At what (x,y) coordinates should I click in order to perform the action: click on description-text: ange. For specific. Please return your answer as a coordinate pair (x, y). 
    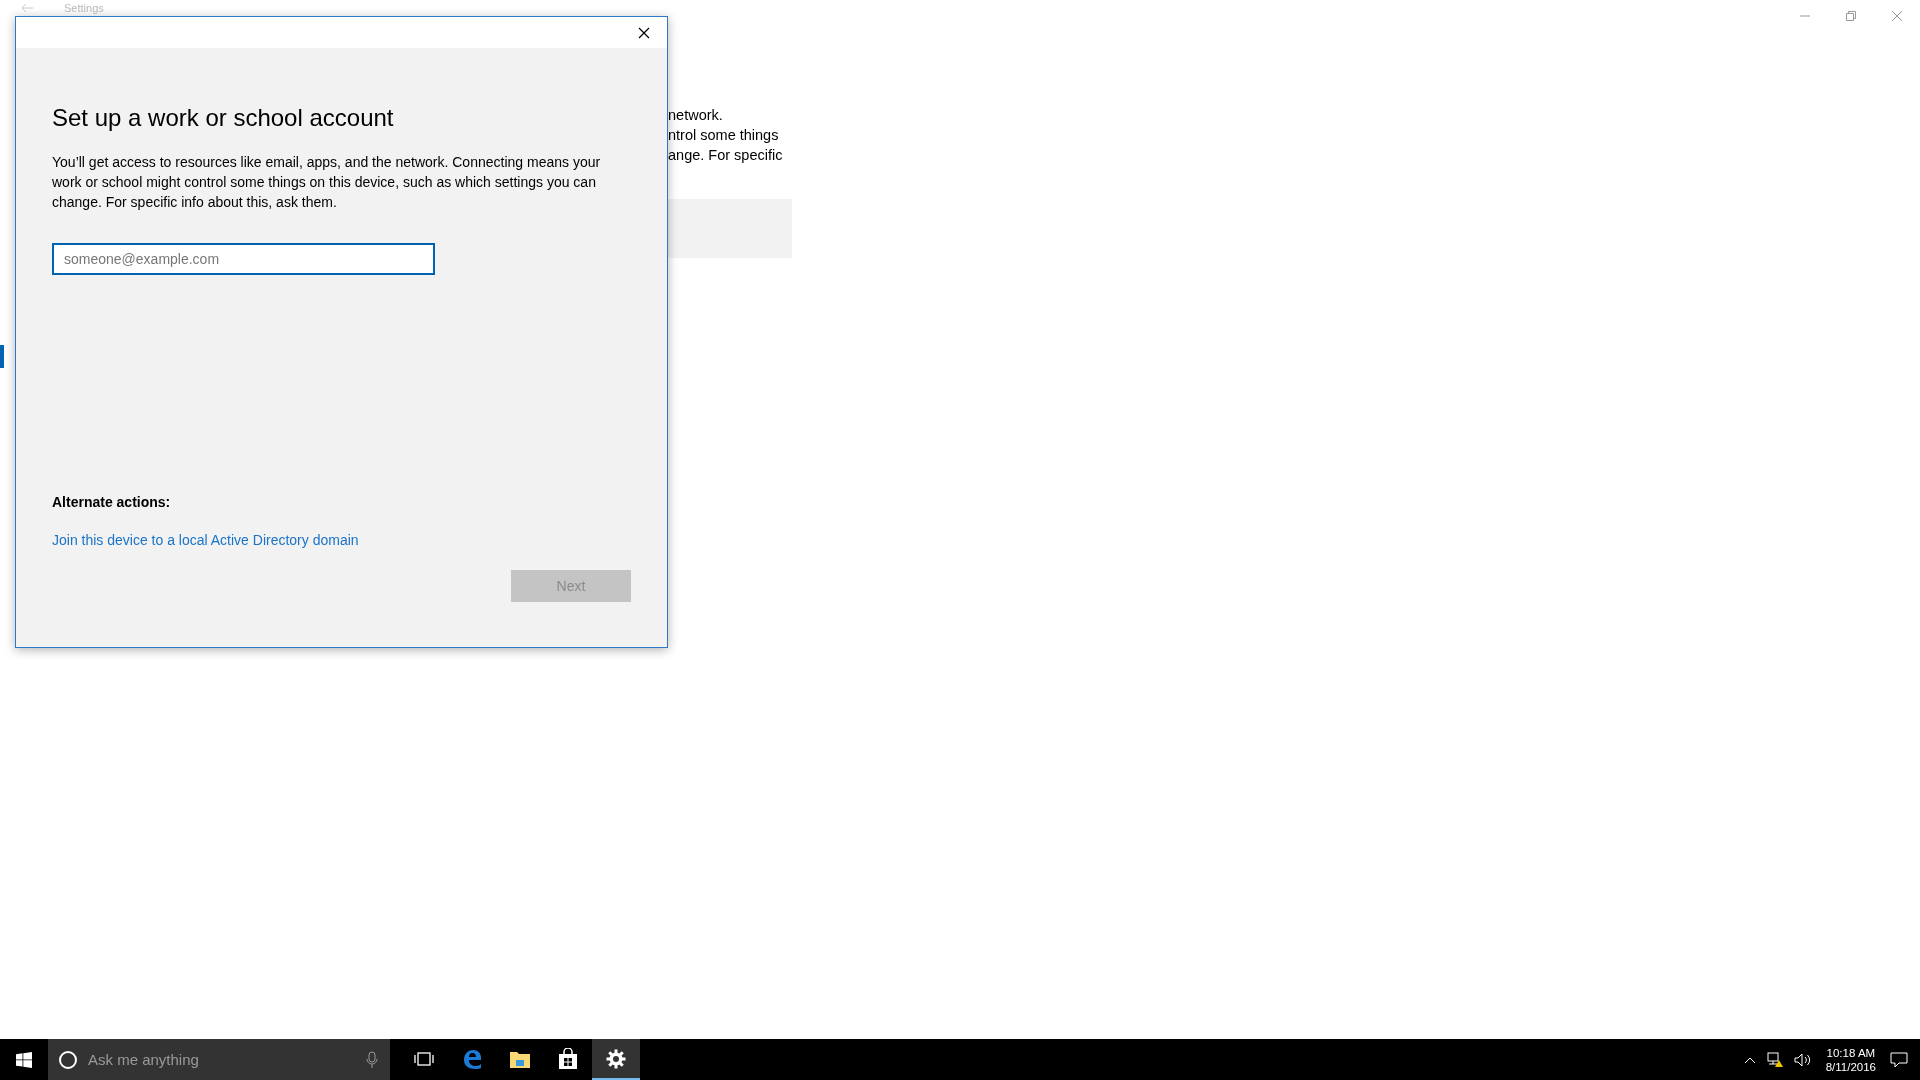
    Looking at the image, I should click on (726, 155).